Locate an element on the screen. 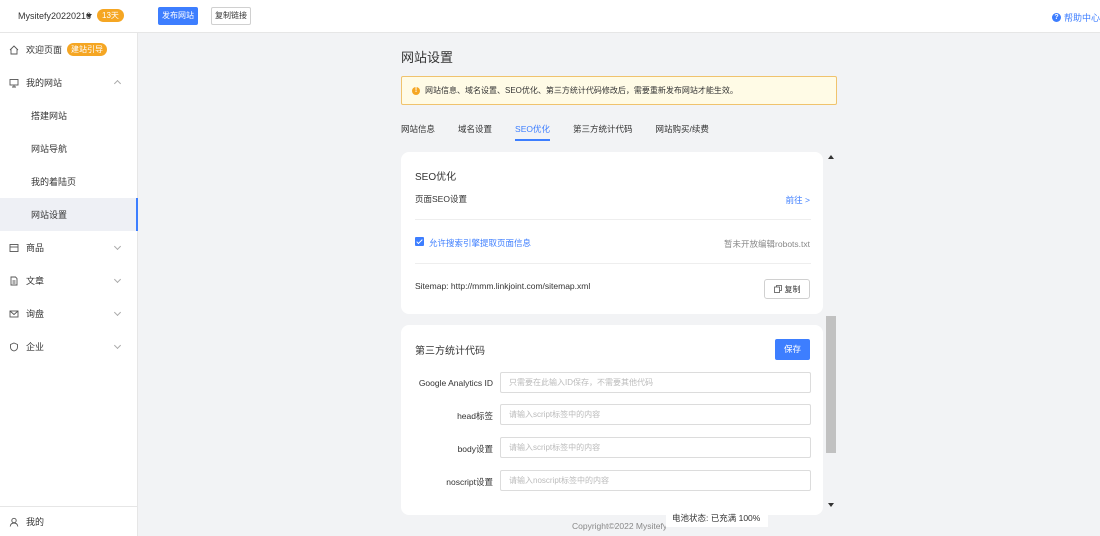  tab-seo: SEO优化 is located at coordinates (532, 132).